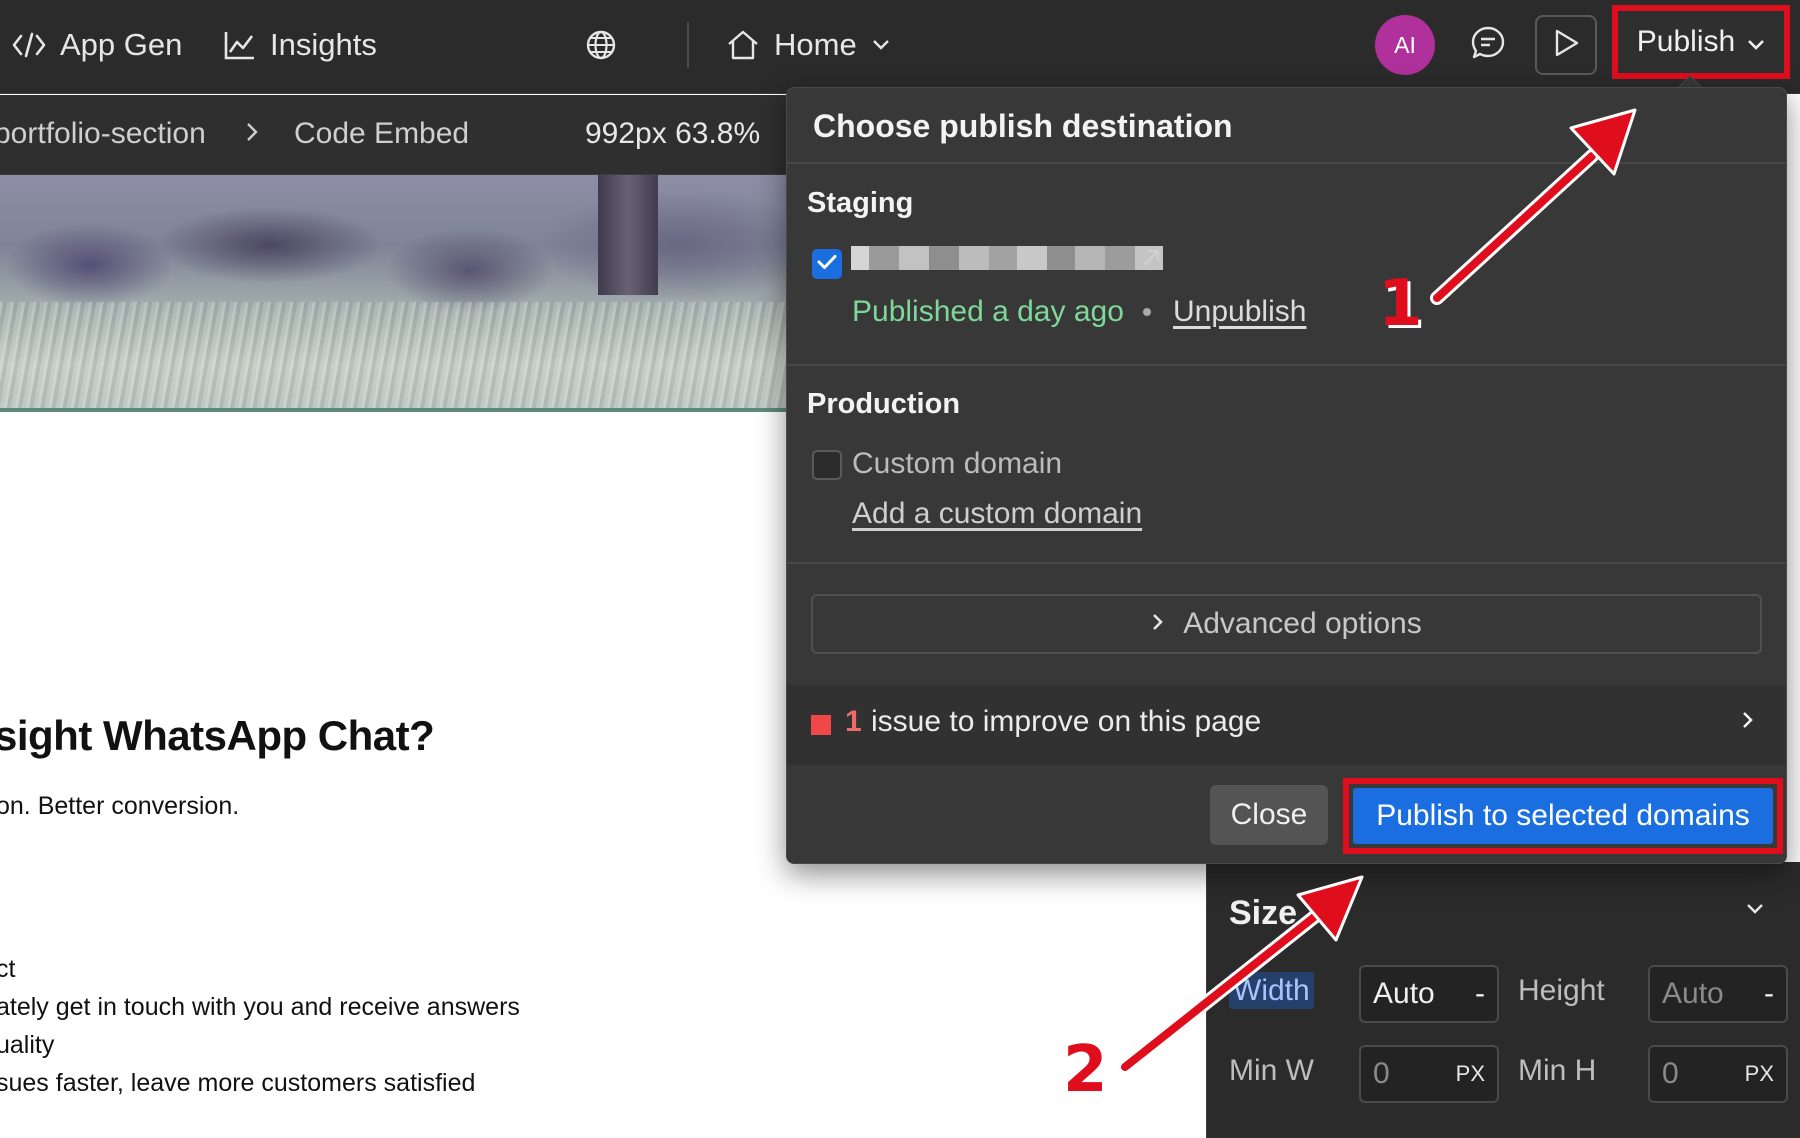  I want to click on checkmark-icon, so click(827, 264).